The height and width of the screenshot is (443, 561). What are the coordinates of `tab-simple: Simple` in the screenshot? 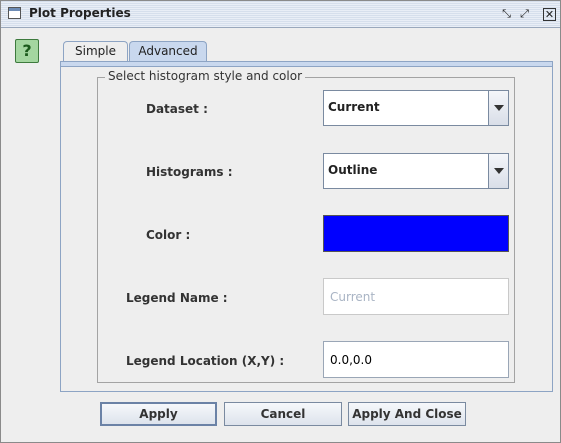 It's located at (95, 51).